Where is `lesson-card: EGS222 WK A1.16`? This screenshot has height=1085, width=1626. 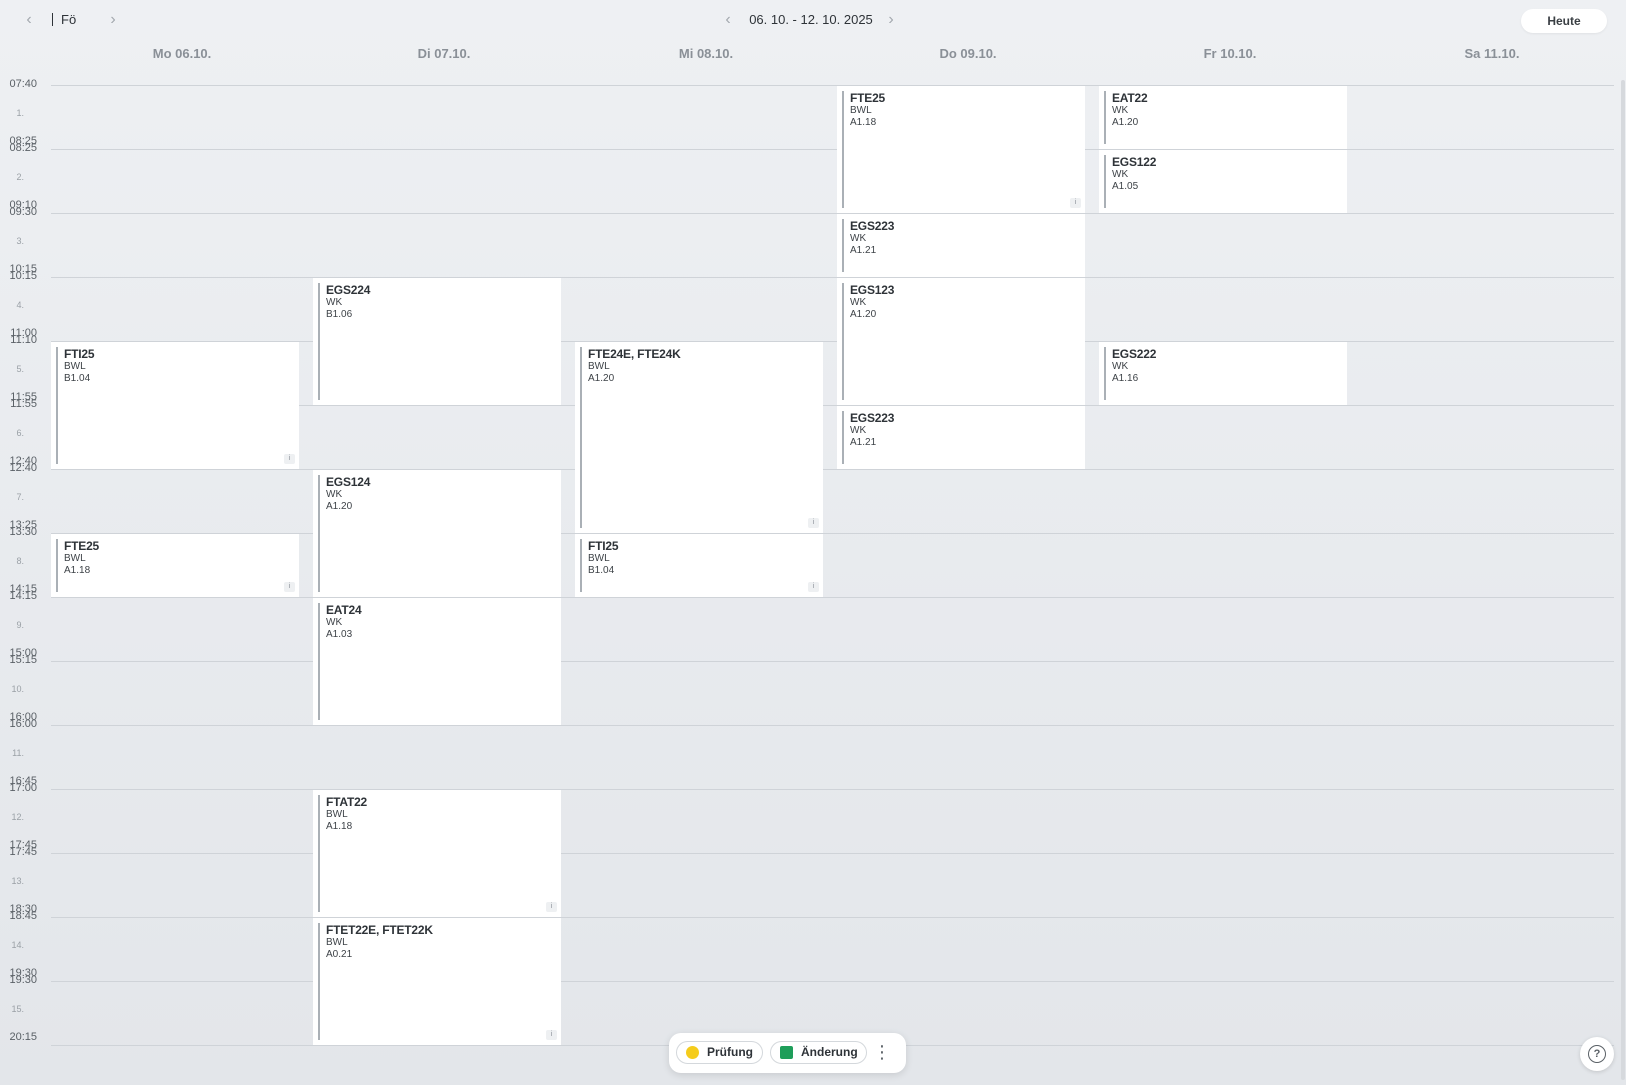 lesson-card: EGS222 WK A1.16 is located at coordinates (1223, 373).